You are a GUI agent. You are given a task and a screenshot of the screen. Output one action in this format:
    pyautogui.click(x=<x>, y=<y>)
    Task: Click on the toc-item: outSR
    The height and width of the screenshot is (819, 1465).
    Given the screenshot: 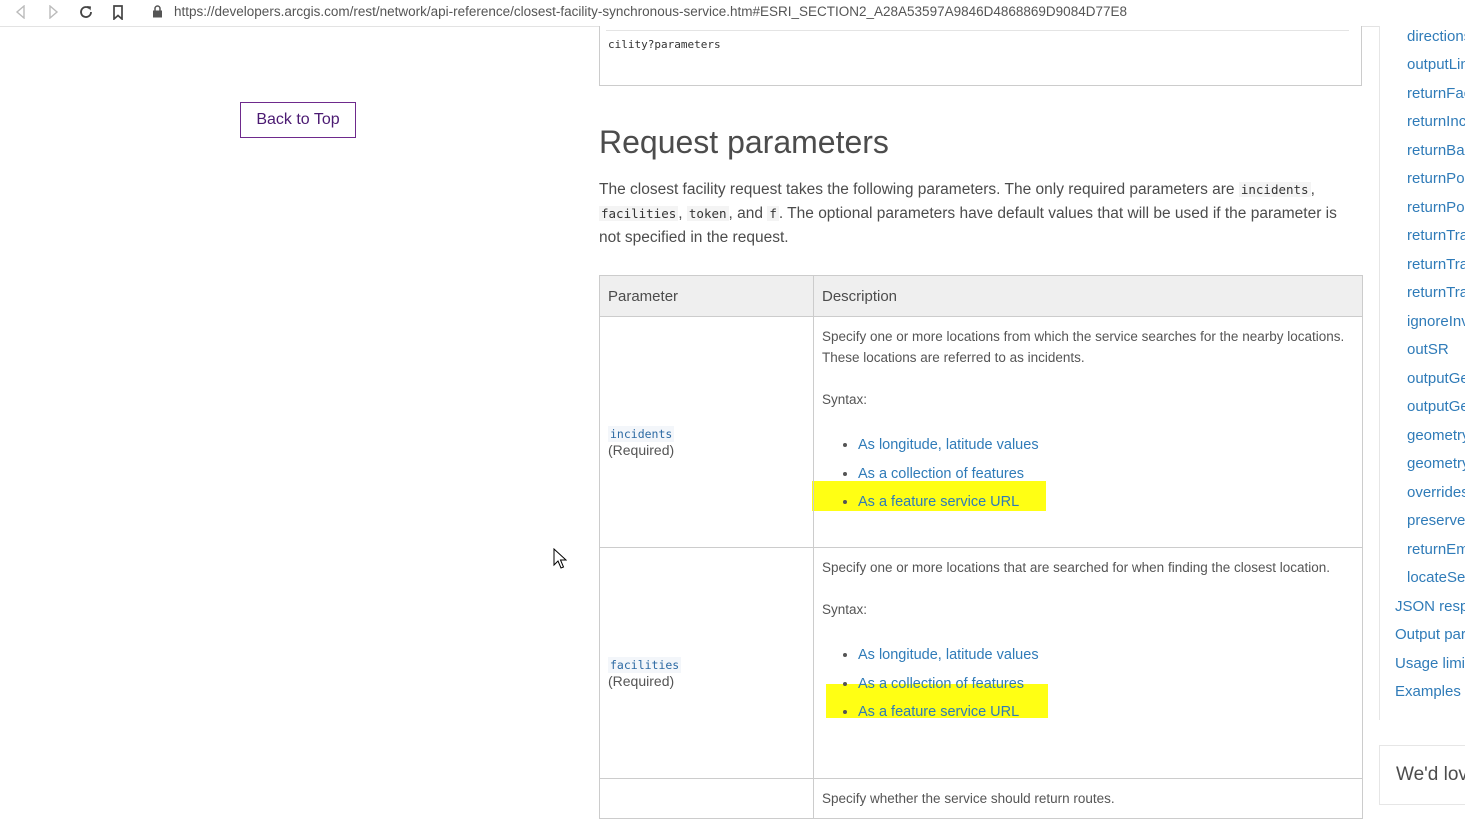 What is the action you would take?
    pyautogui.click(x=1428, y=349)
    